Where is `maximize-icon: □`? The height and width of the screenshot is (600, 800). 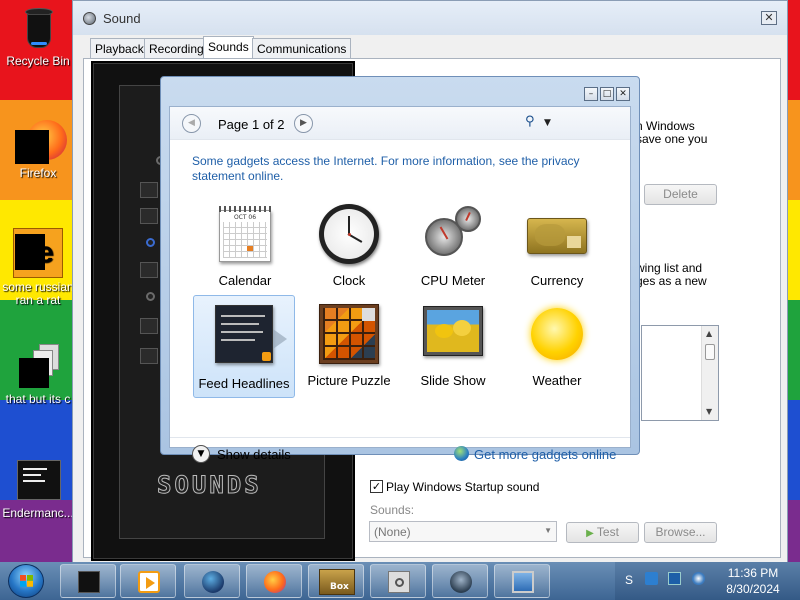 maximize-icon: □ is located at coordinates (607, 94).